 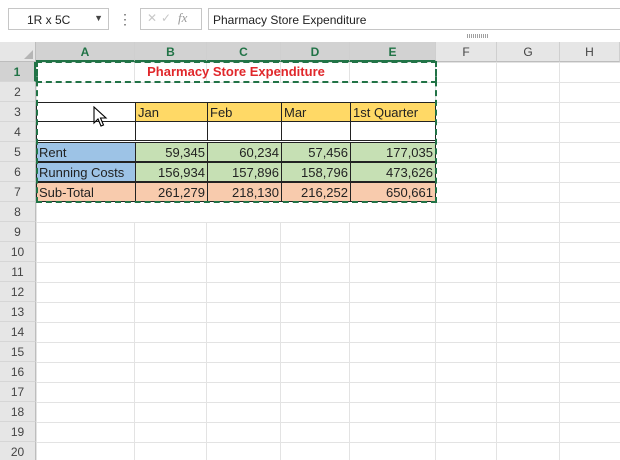 I want to click on cell-e4, so click(x=393, y=131).